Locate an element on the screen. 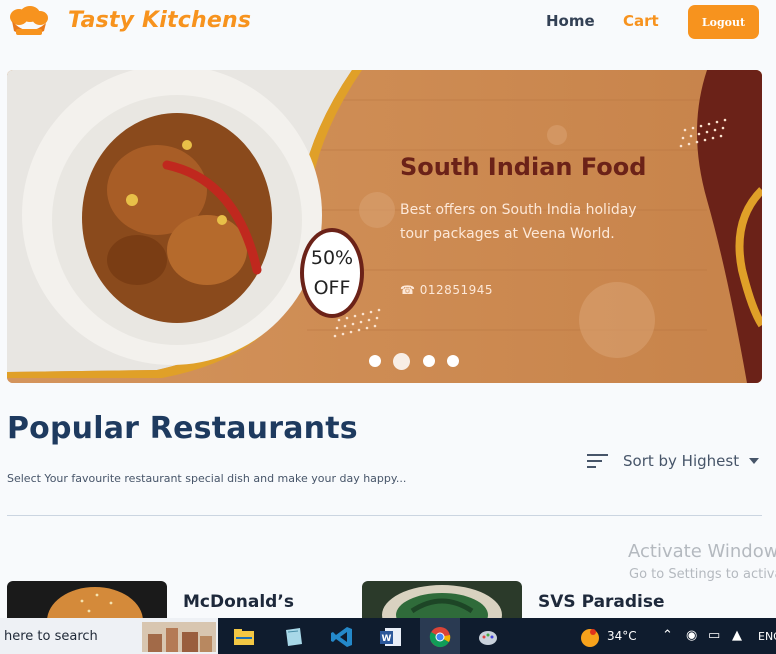 This screenshot has height=654, width=776. restaurant-image-mcdonalds is located at coordinates (87, 601).